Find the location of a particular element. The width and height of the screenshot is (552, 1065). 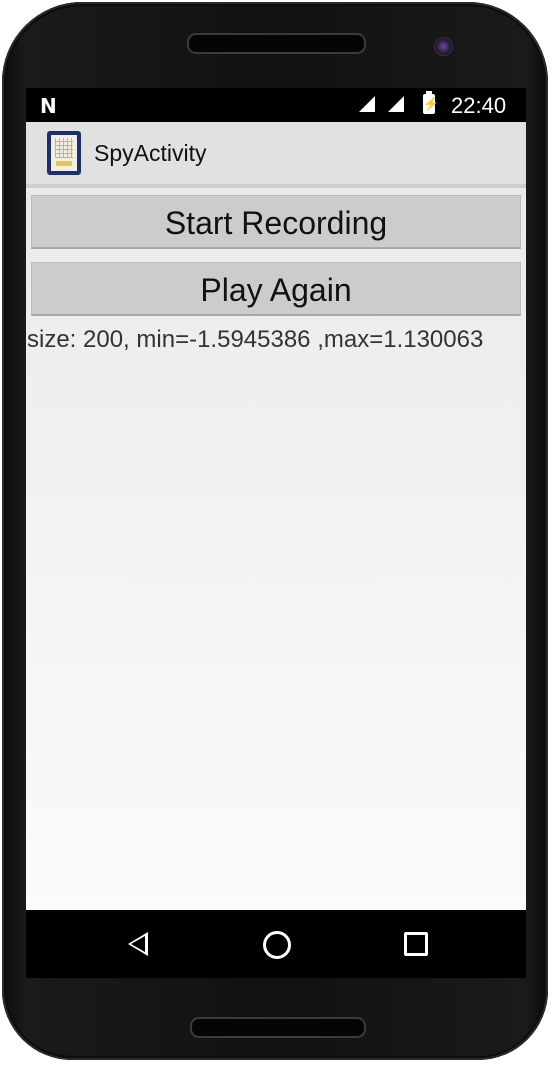

bottom-speaker-grille is located at coordinates (278, 1027).